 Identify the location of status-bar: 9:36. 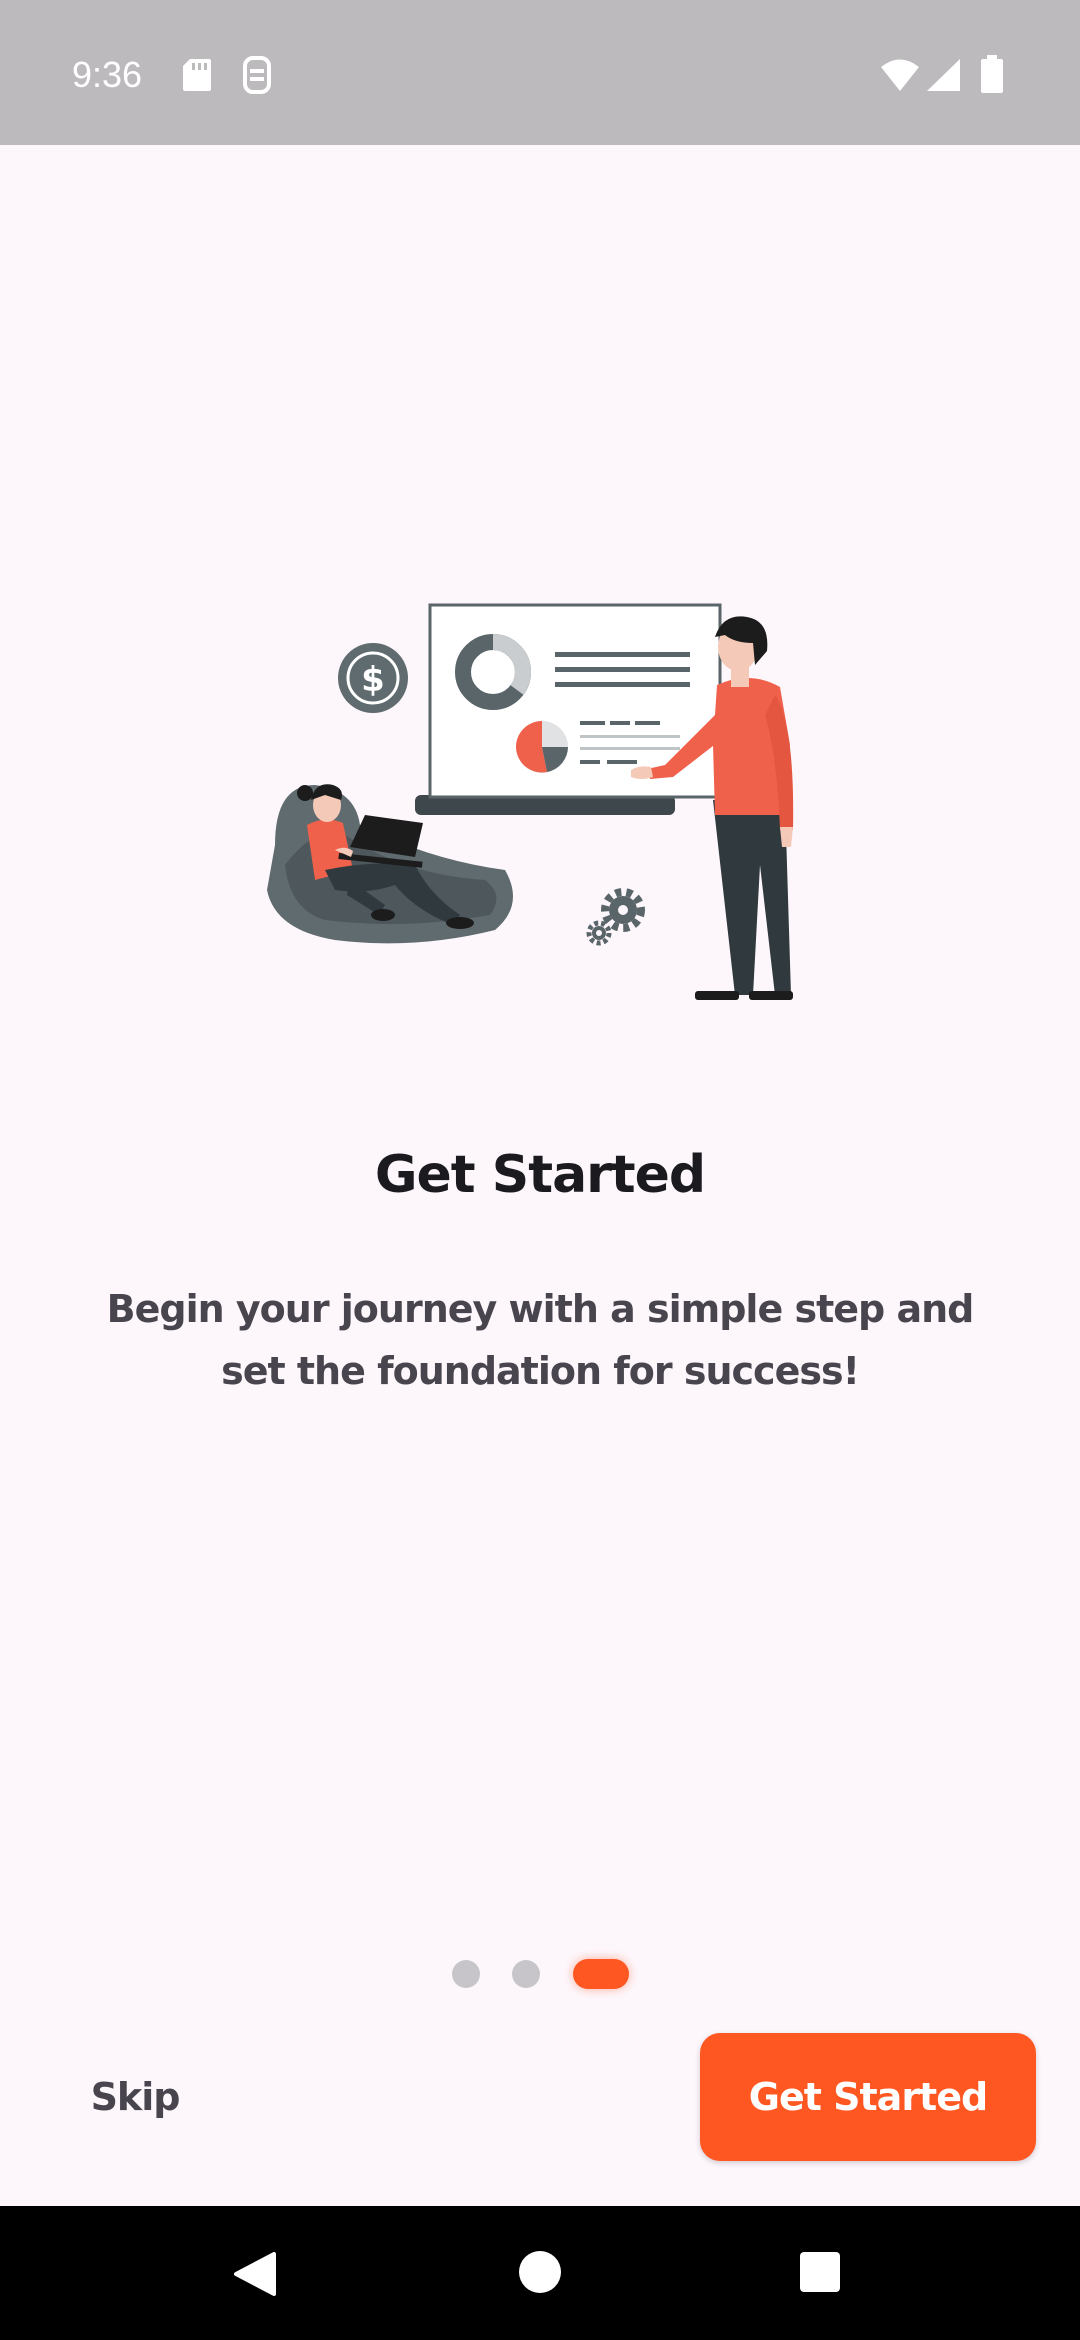
(540, 72).